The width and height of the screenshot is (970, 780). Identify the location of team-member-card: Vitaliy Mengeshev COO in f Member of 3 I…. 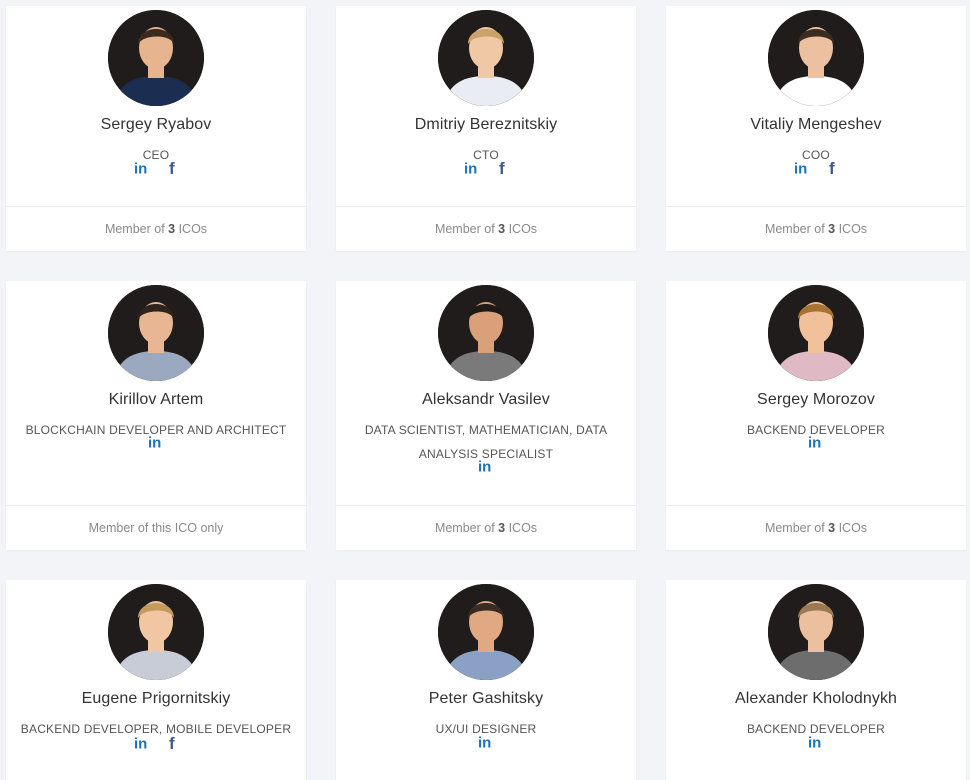
(816, 128).